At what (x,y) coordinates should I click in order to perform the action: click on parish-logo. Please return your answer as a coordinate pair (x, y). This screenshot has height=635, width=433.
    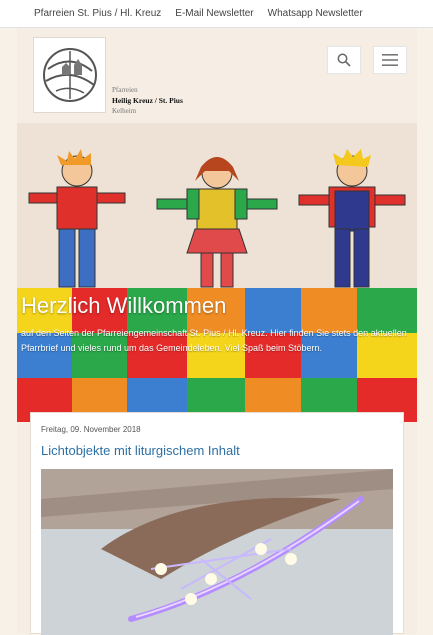
    Looking at the image, I should click on (69, 75).